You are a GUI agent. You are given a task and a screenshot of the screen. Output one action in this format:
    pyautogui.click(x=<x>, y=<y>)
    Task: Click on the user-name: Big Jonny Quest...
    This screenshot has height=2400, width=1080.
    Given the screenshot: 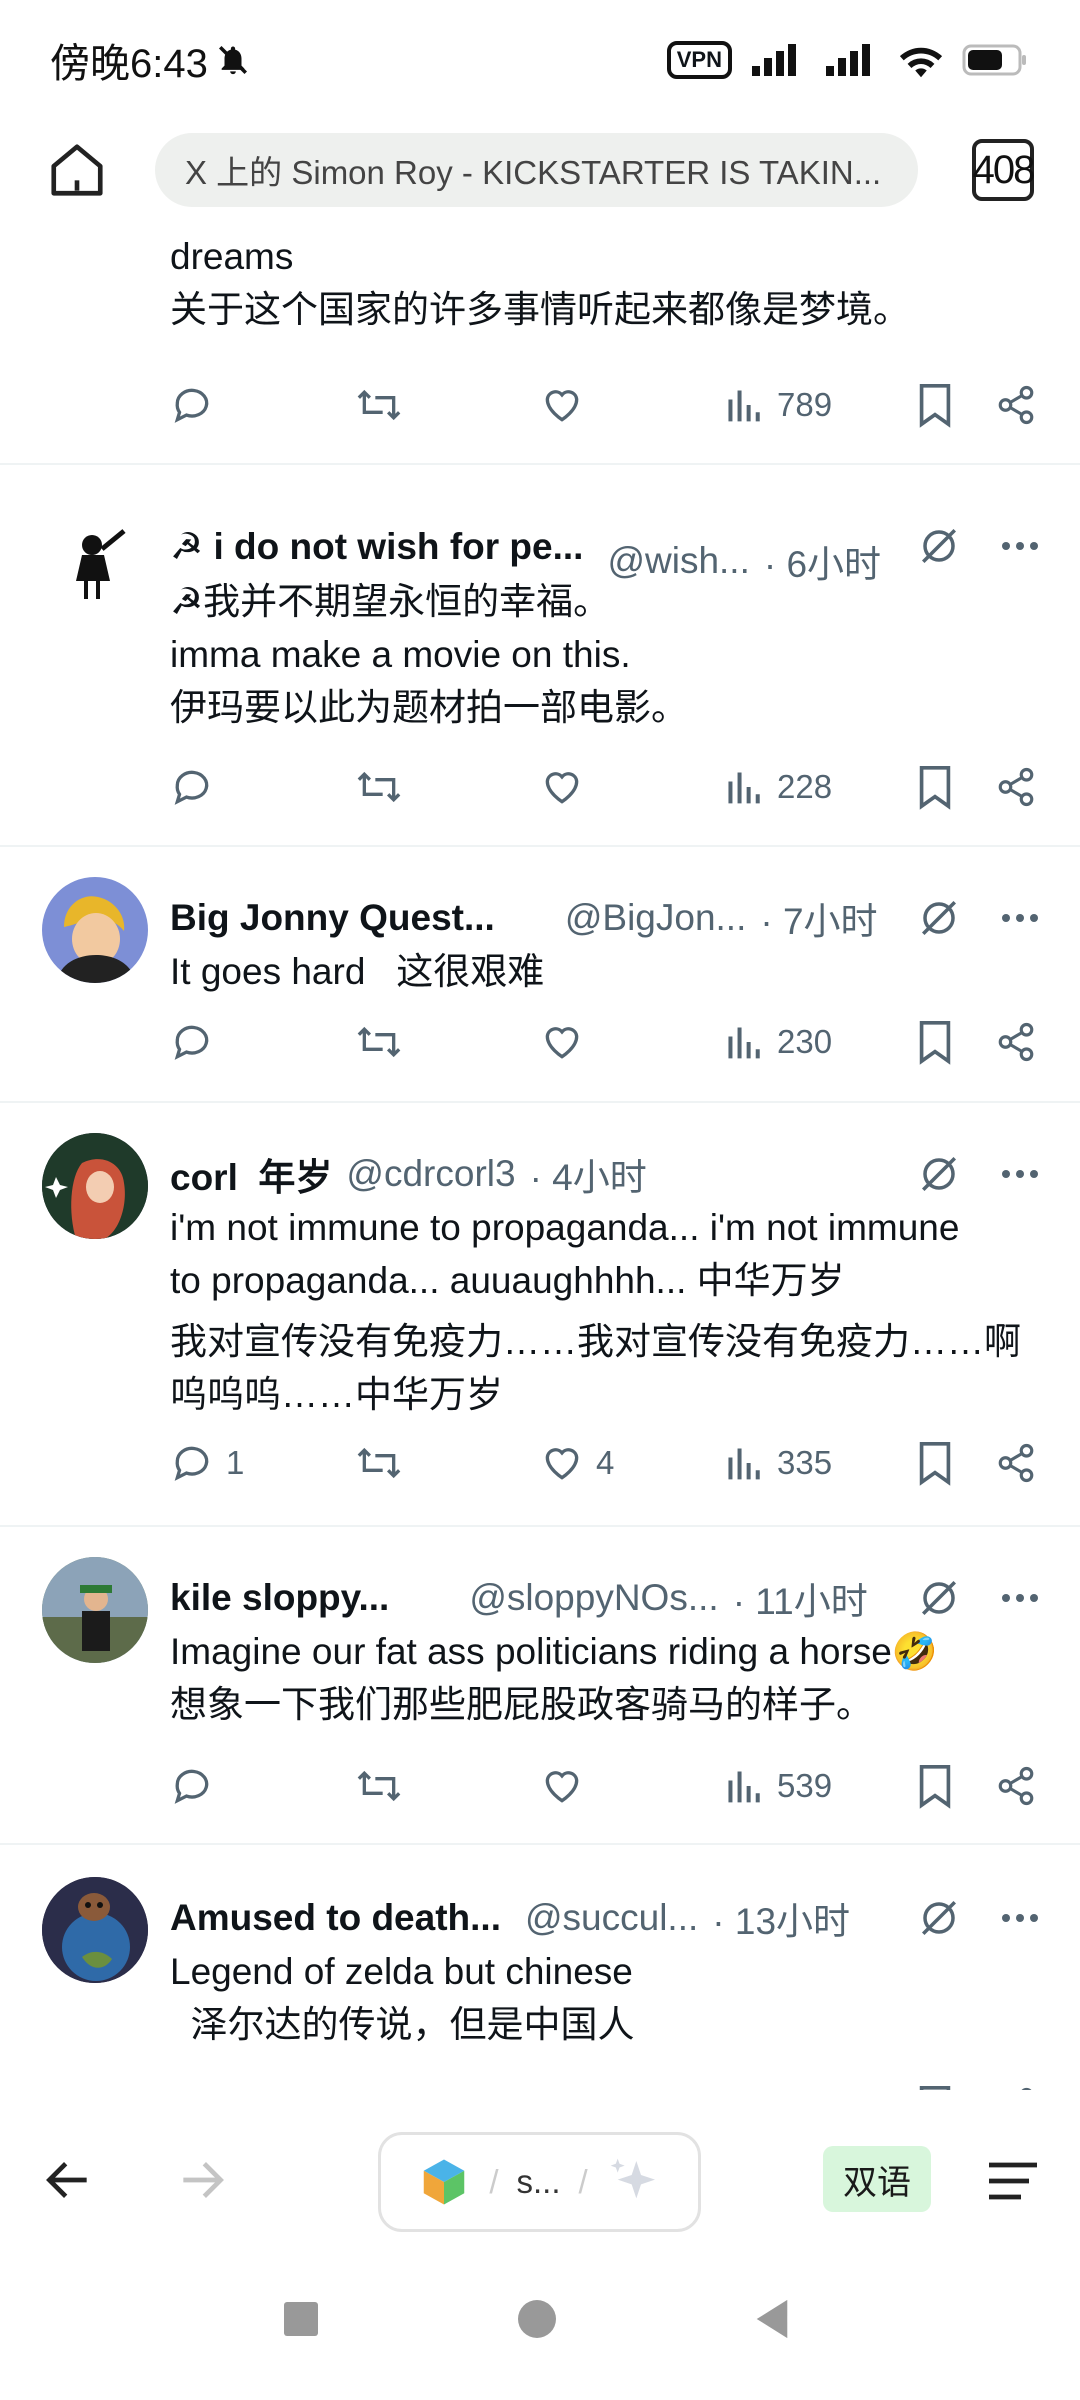 What is the action you would take?
    pyautogui.click(x=332, y=918)
    